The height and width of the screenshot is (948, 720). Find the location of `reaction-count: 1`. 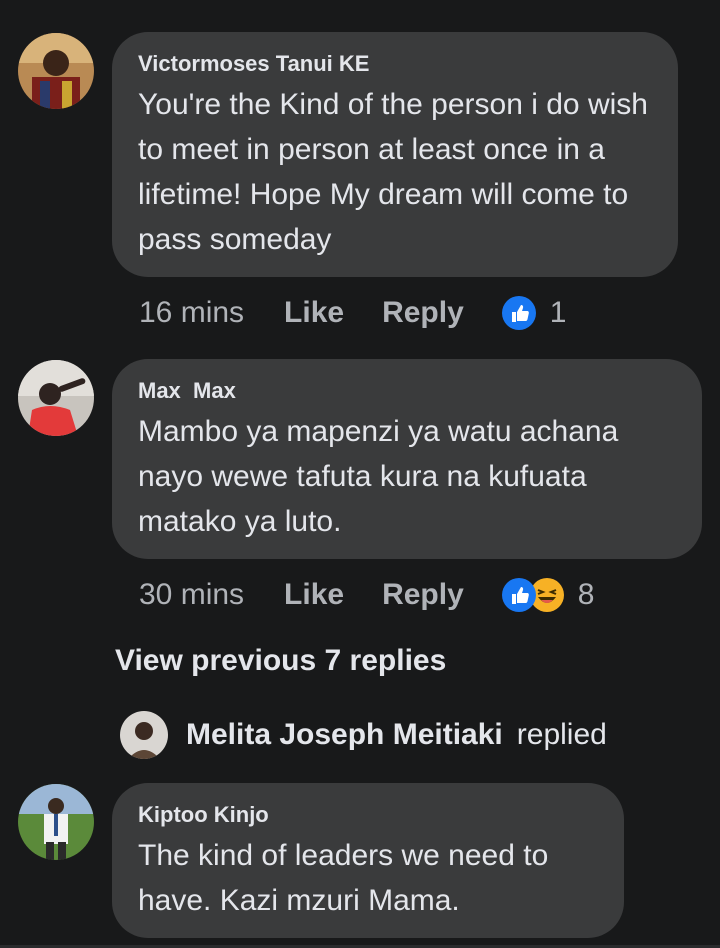

reaction-count: 1 is located at coordinates (558, 312).